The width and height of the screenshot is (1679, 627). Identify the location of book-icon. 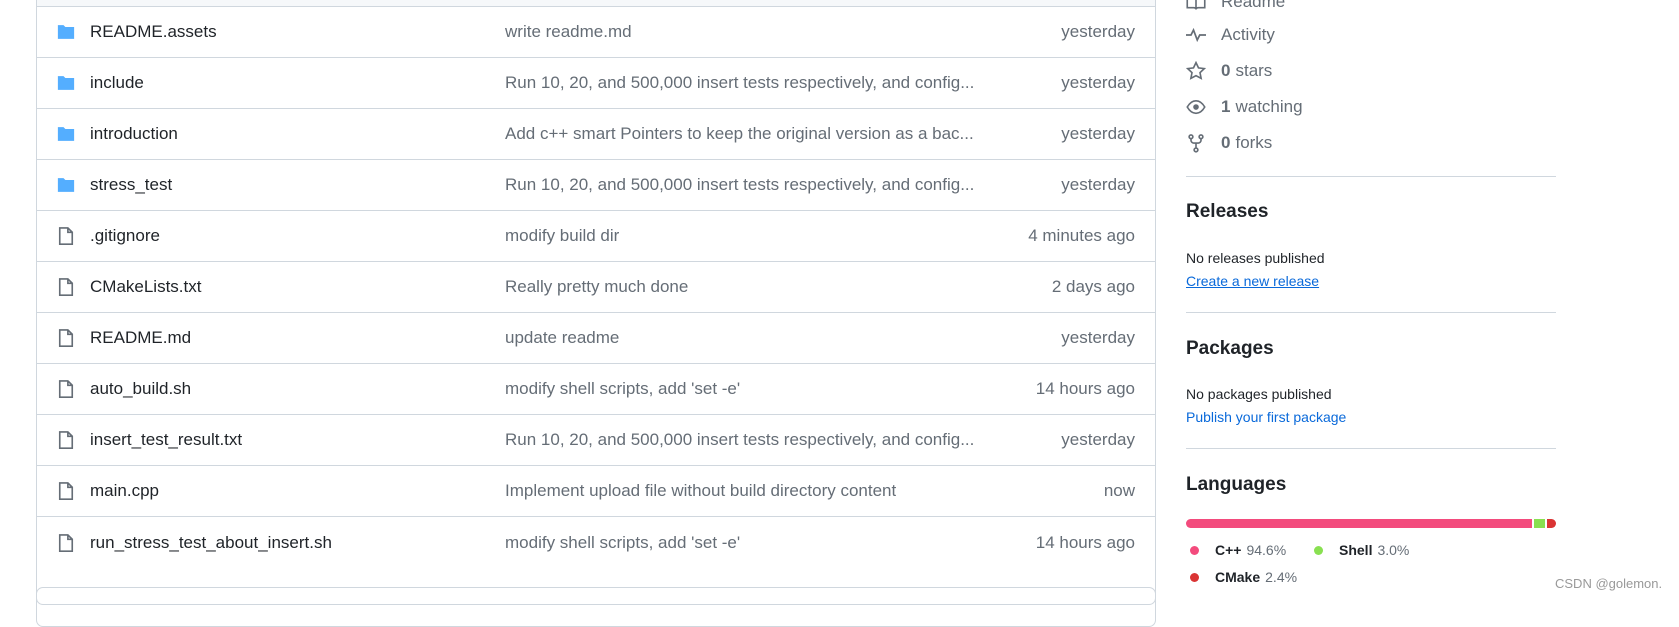
(1196, 5).